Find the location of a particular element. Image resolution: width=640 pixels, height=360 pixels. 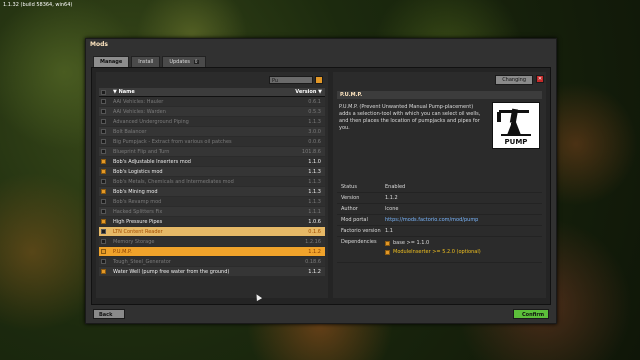

dependency-item: base >= 1.1.0 is located at coordinates (463, 243).